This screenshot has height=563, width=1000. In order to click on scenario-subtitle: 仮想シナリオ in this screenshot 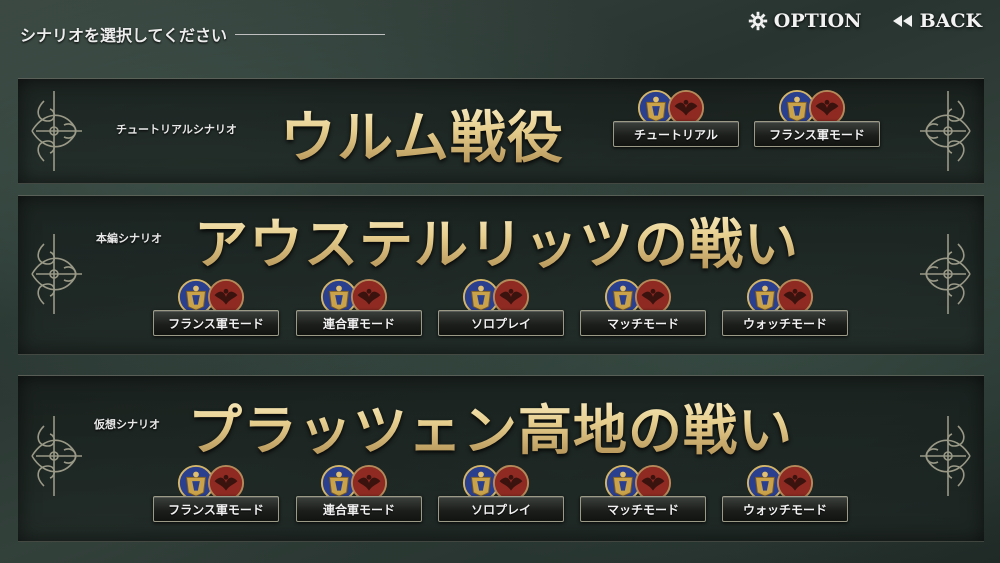, I will do `click(127, 424)`.